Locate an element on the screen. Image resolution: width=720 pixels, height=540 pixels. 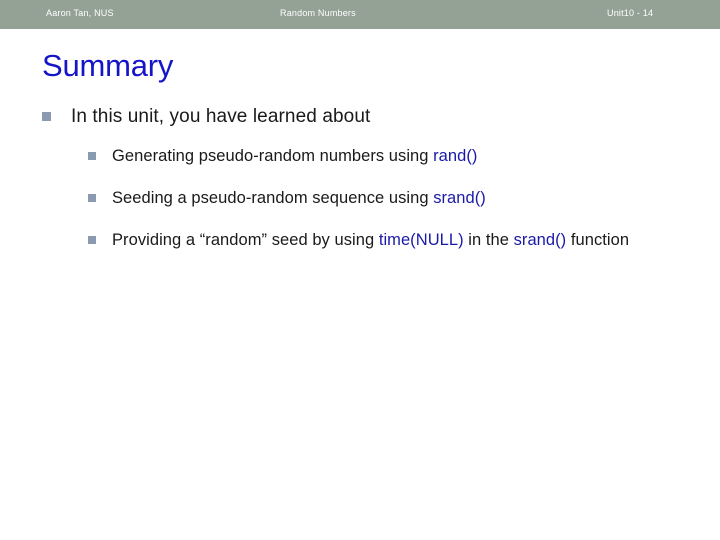
sub-item-text-pre: Seeding a pseudo-random sequence using is located at coordinates (273, 198).